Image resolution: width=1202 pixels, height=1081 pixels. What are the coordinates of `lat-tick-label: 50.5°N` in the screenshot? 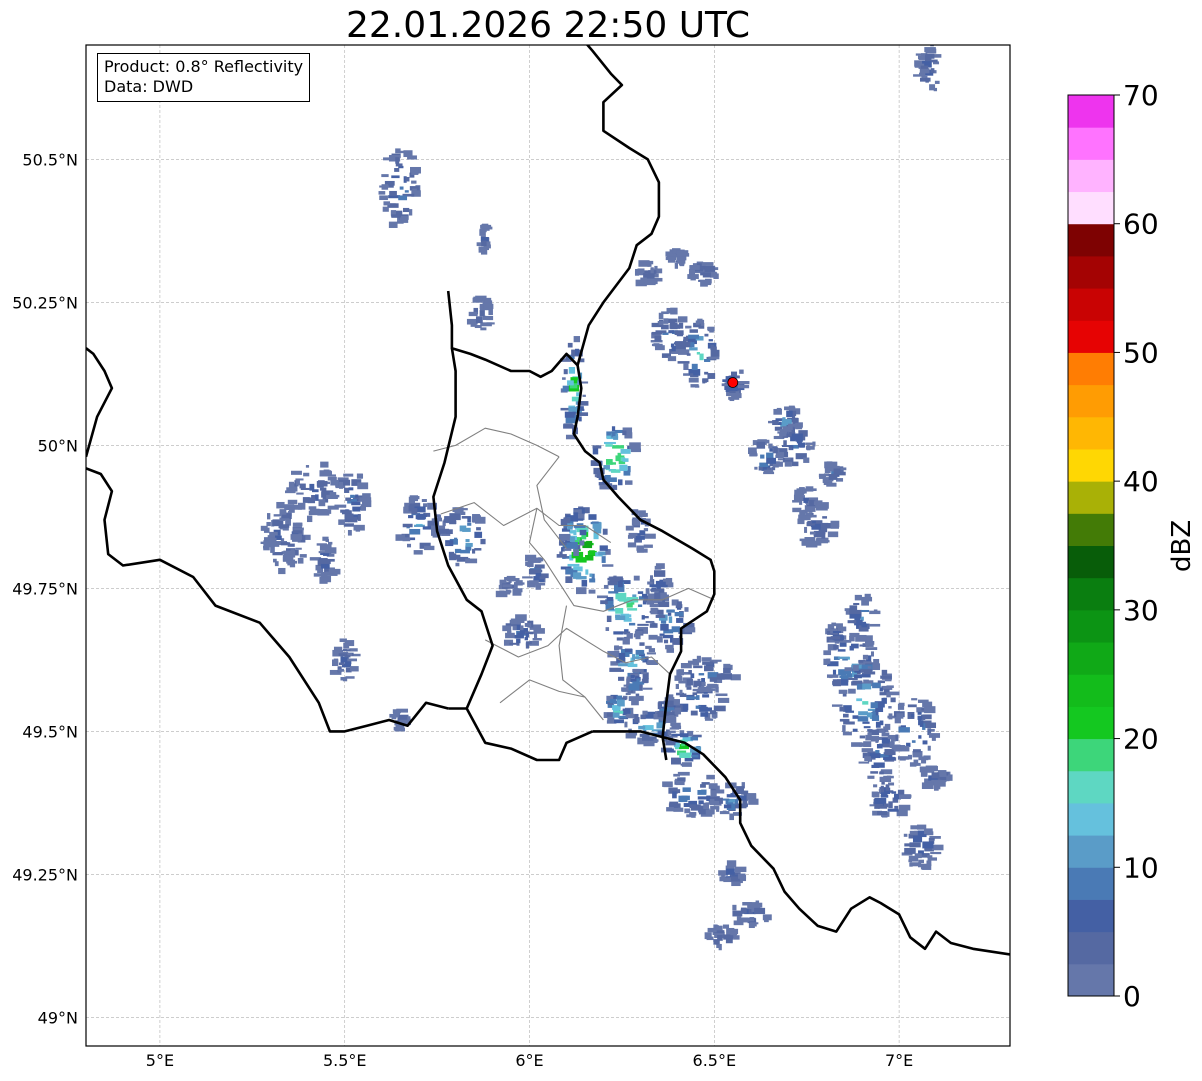 It's located at (50, 159).